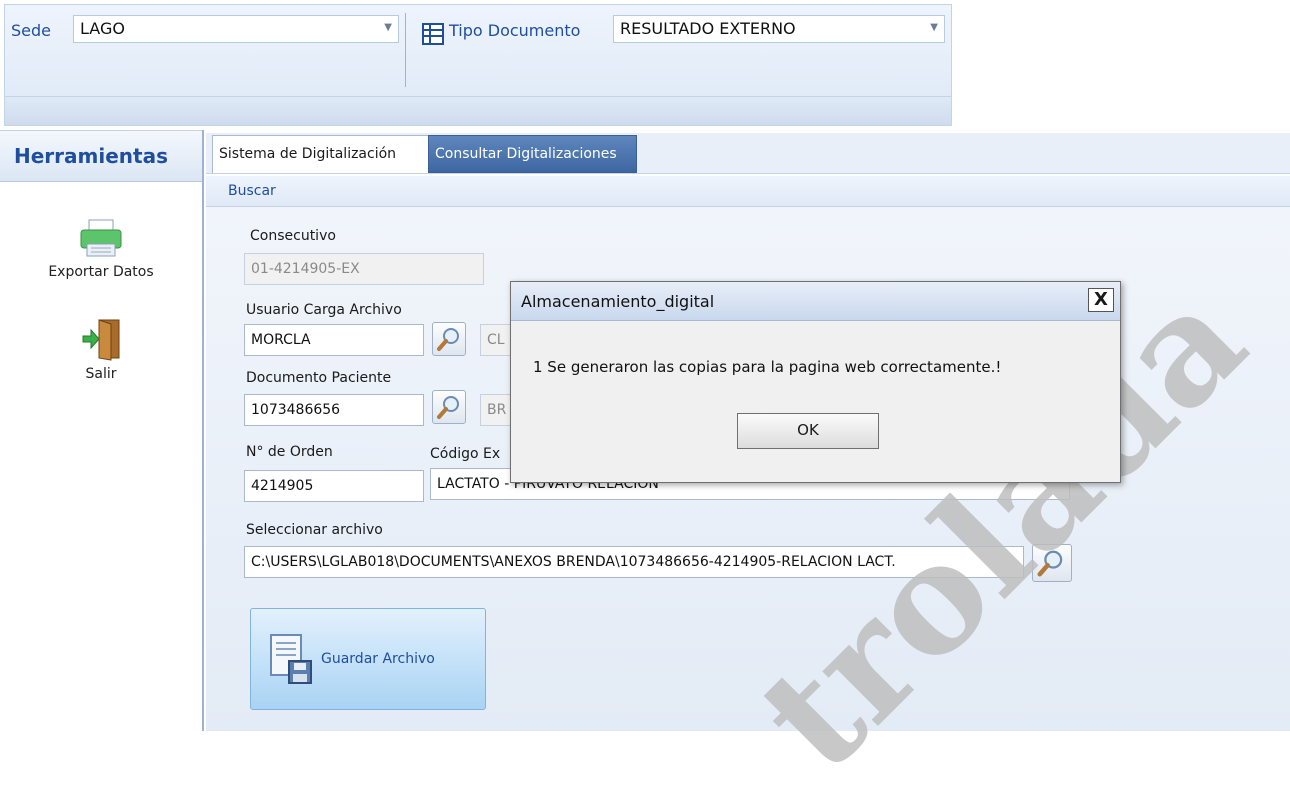  I want to click on usuario-field: MORCLA, so click(334, 340).